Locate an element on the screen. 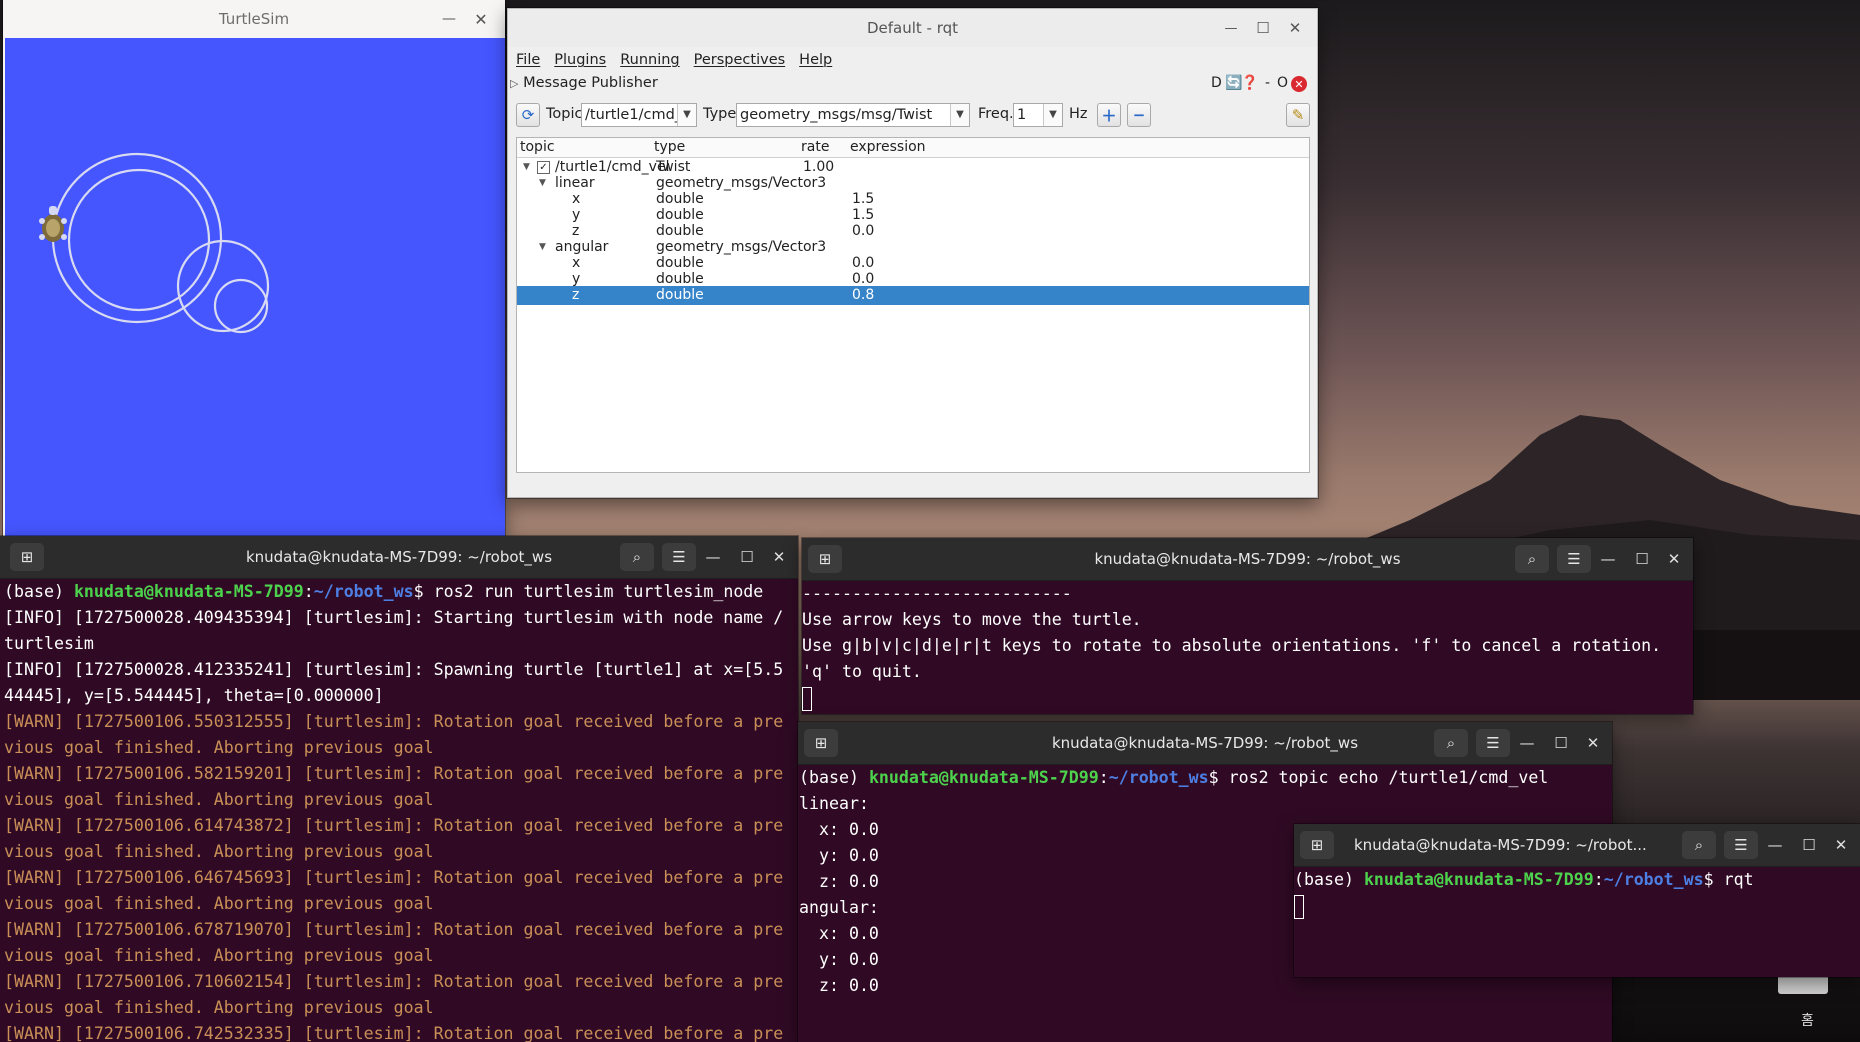 This screenshot has width=1860, height=1042. prompt-user: knudata@knudata-MS-7D99 is located at coordinates (1478, 879).